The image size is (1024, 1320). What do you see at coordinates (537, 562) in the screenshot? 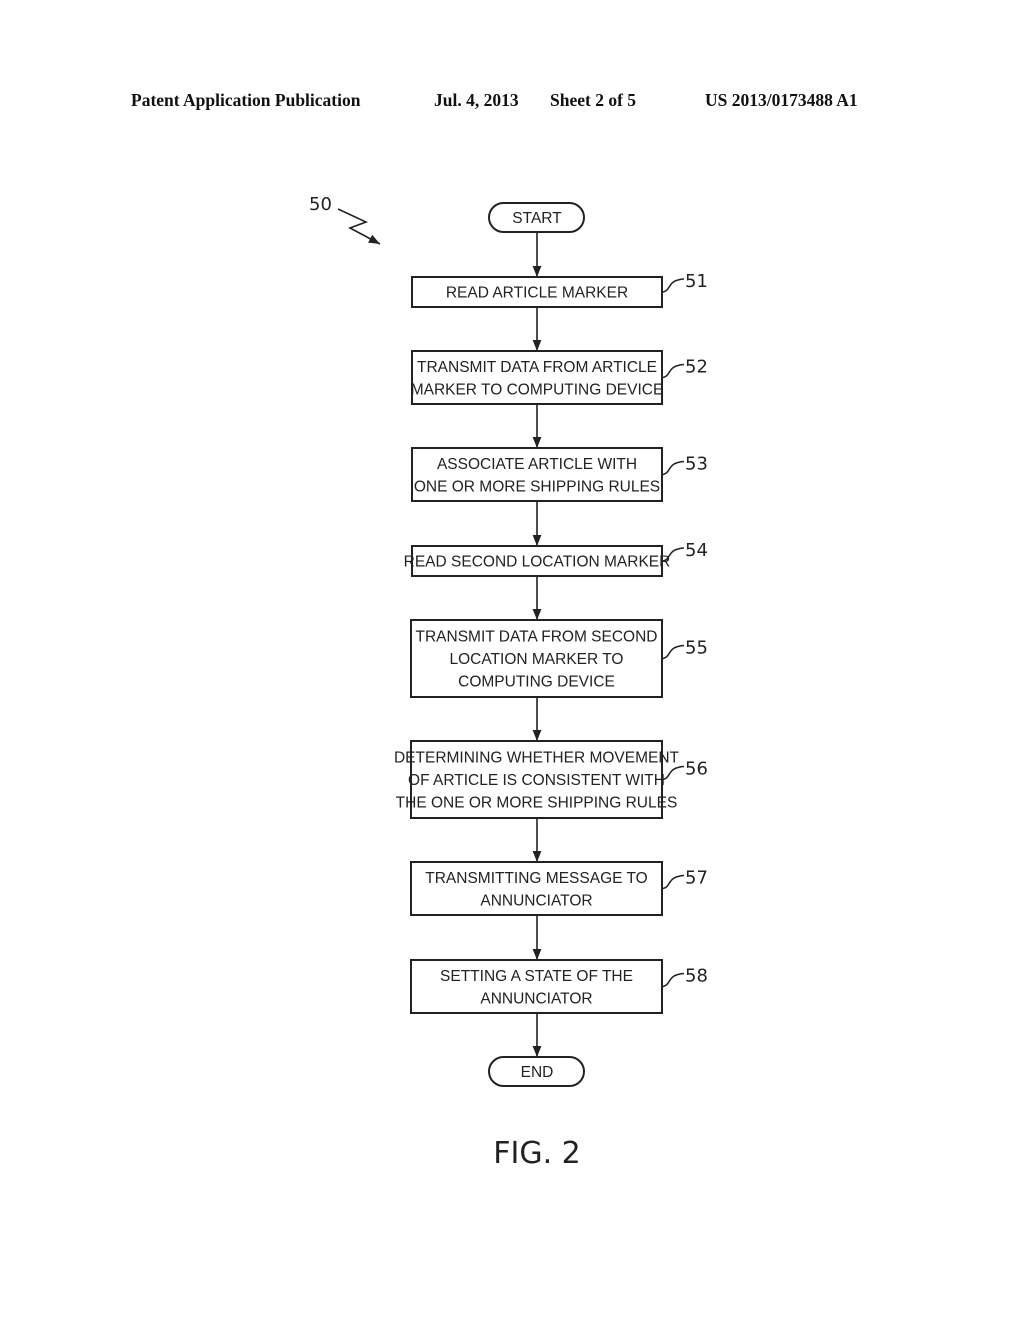
I see `step-text-line: READ SECOND LOCATION MARKER` at bounding box center [537, 562].